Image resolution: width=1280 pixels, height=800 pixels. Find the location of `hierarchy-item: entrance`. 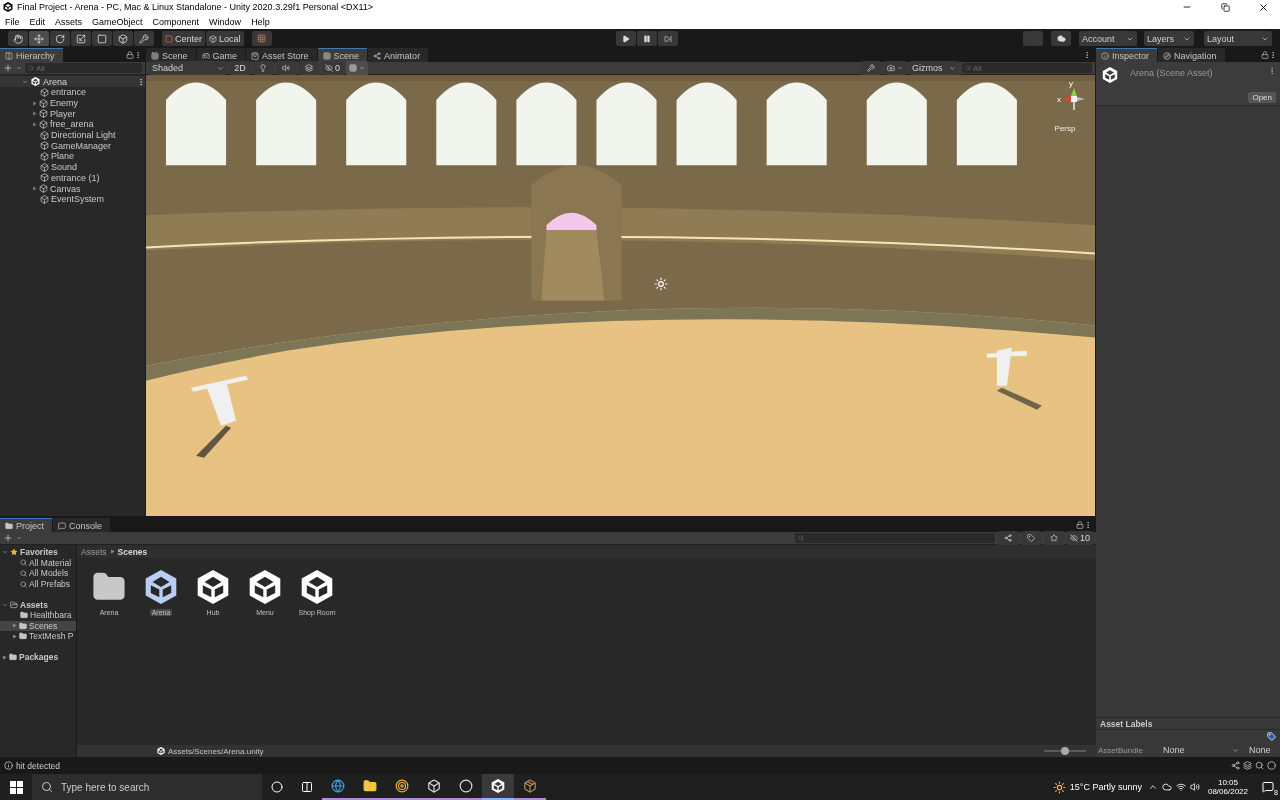

hierarchy-item: entrance is located at coordinates (72, 92).